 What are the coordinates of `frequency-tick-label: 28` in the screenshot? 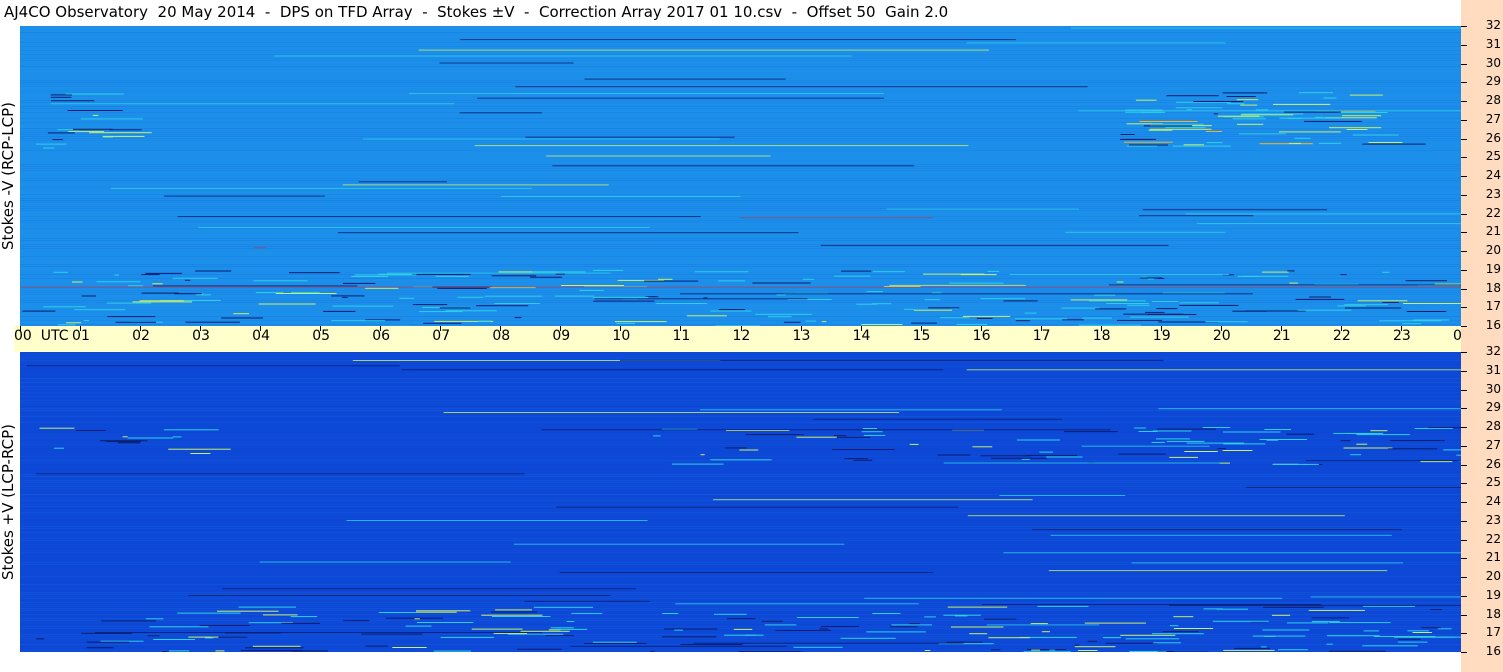 It's located at (1493, 100).